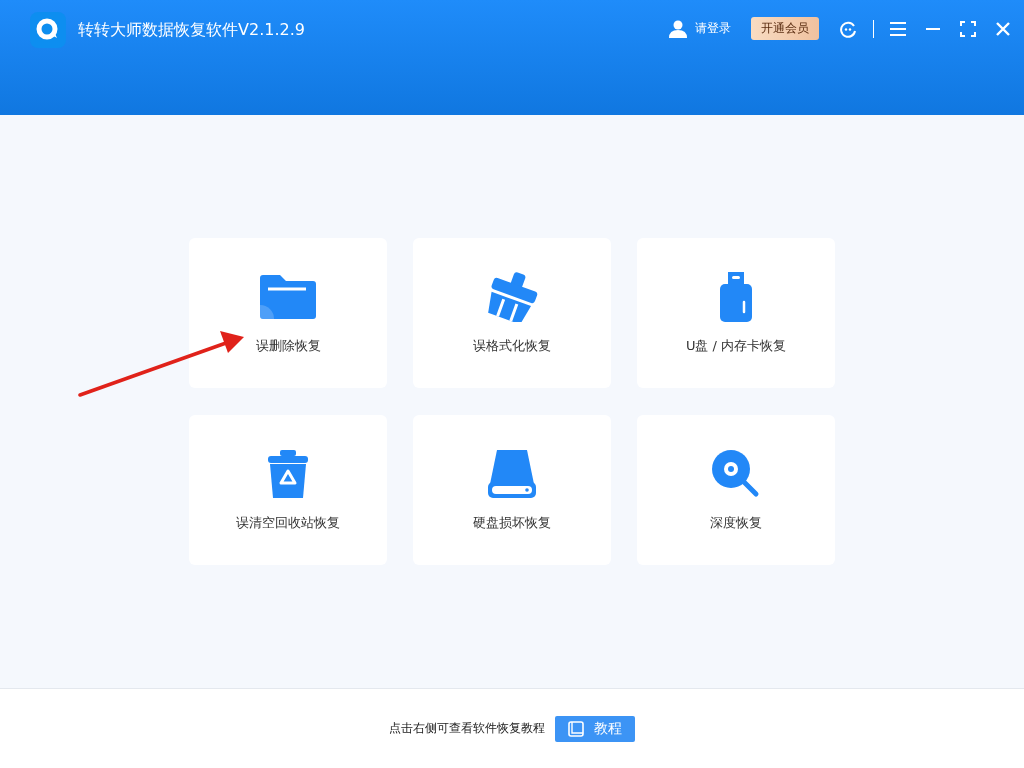 This screenshot has width=1024, height=768. What do you see at coordinates (288, 474) in the screenshot?
I see `recycle-bin-icon` at bounding box center [288, 474].